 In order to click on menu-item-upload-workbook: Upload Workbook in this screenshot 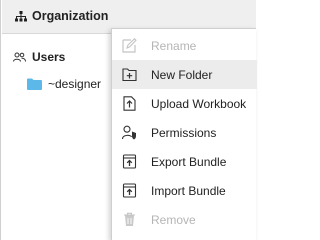, I will do `click(184, 103)`.